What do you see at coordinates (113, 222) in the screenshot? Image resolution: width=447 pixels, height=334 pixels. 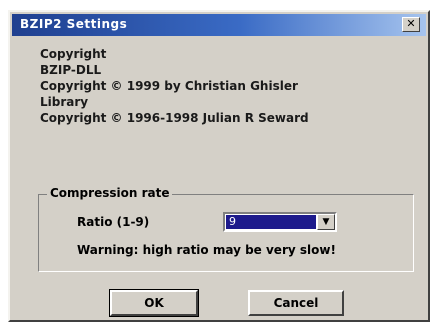 I see `ratio-label: Ratio (1-9)` at bounding box center [113, 222].